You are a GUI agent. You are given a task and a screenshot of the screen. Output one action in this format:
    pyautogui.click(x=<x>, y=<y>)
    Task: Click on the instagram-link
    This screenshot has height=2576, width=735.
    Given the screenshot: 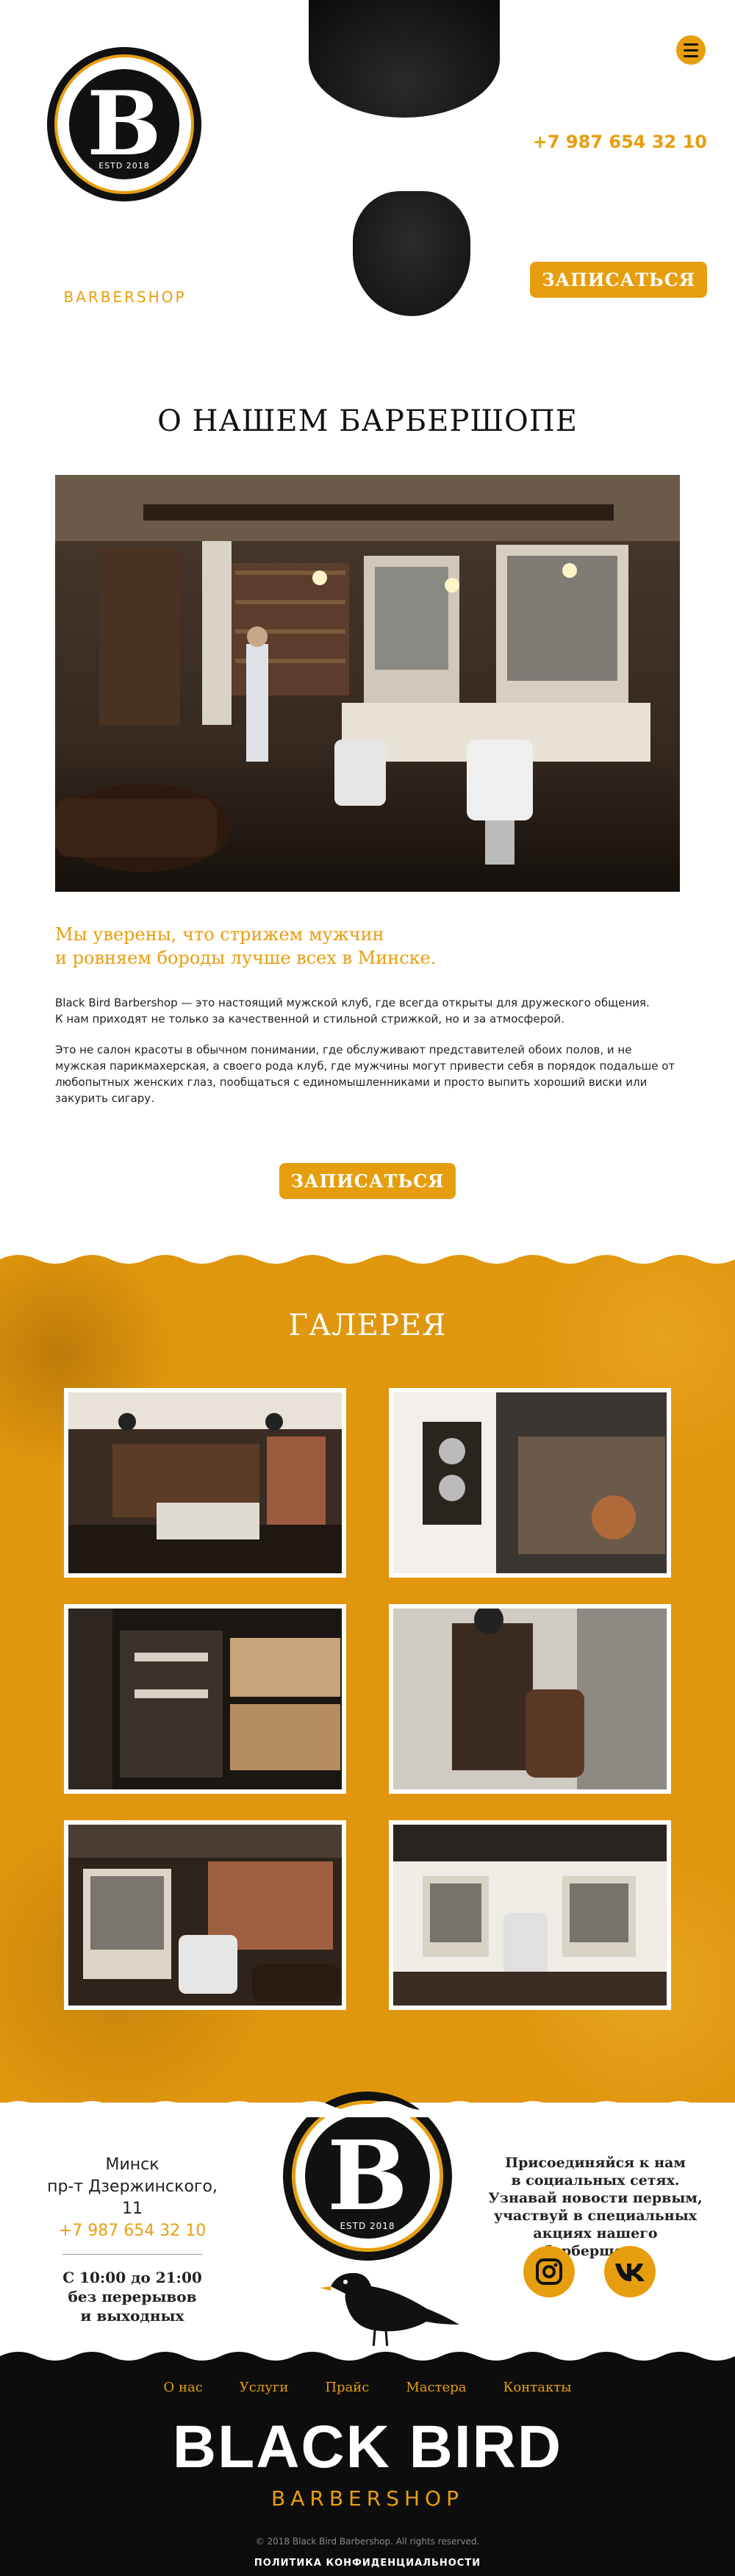 What is the action you would take?
    pyautogui.click(x=549, y=2271)
    